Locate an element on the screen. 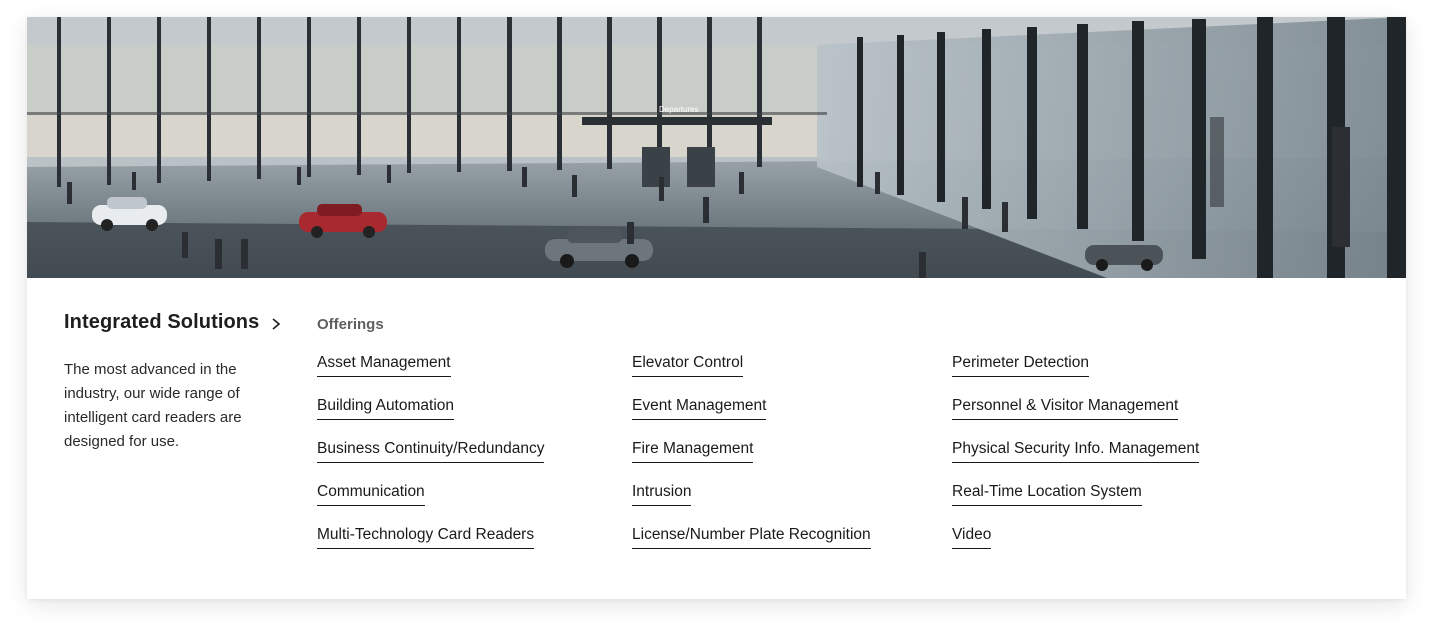 The height and width of the screenshot is (641, 1445). offering-link-real-time-location-system: Real-Time Location System is located at coordinates (1075, 503).